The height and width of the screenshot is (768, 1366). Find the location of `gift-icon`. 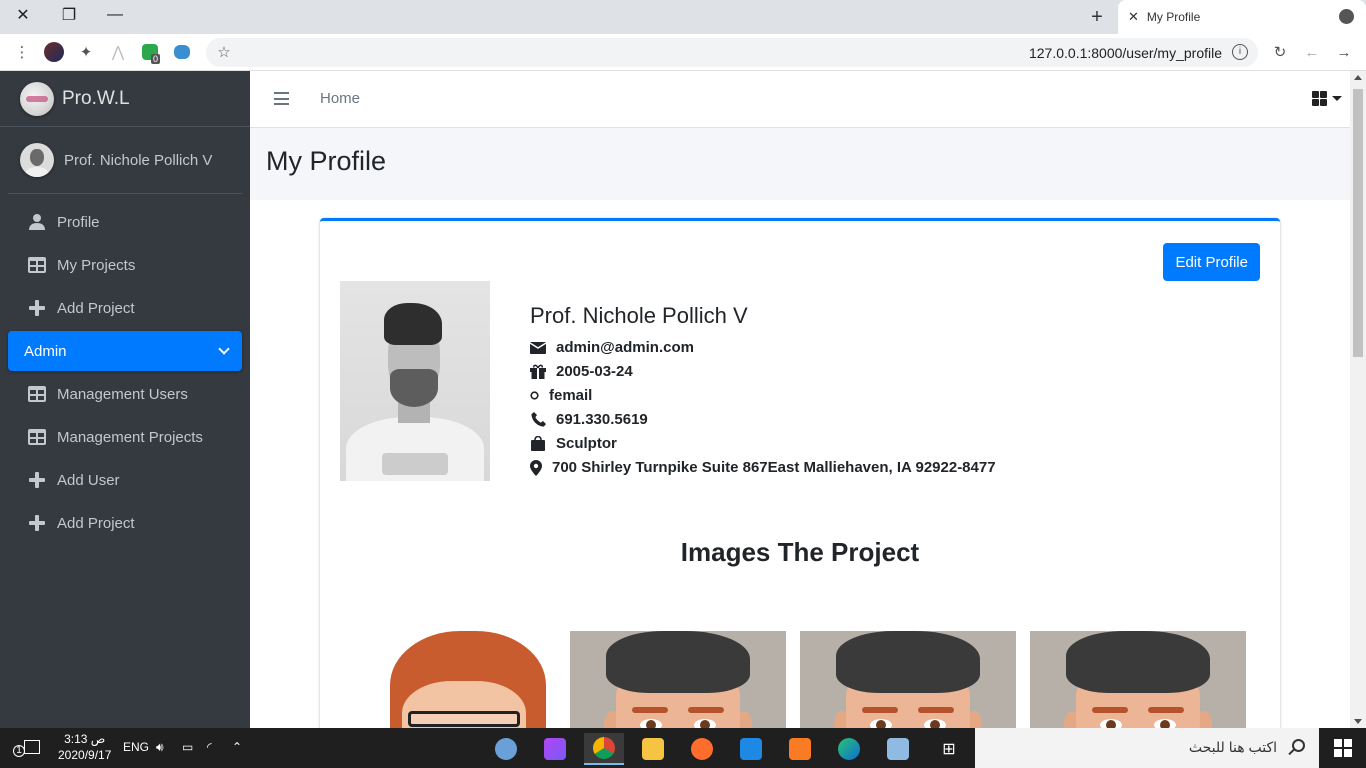

gift-icon is located at coordinates (538, 372).